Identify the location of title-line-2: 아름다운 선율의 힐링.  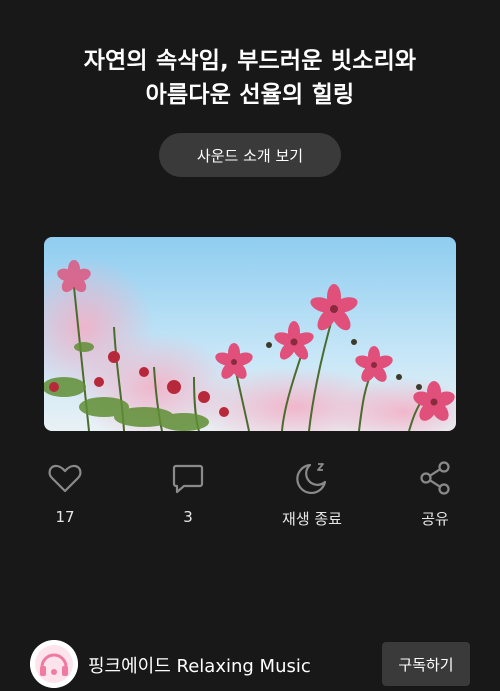
(250, 95).